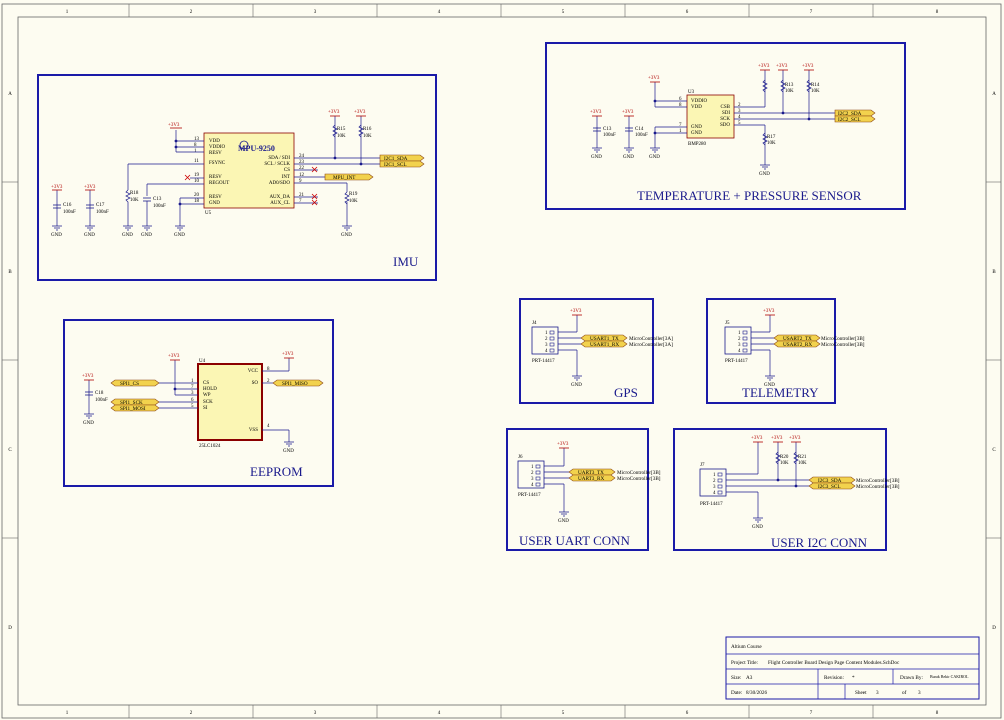  Describe the element at coordinates (785, 351) in the screenshot. I see `telemetry-block: TELEMETRY J5 PRT-14417 1 2 3 4 +3V3 GND` at that location.